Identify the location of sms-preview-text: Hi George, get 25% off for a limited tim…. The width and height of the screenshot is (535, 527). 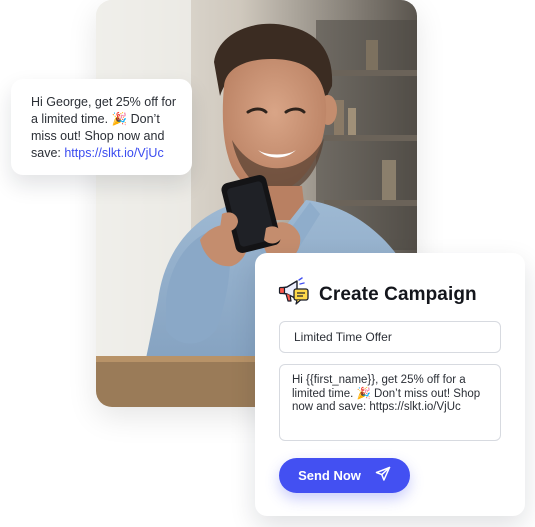
(104, 128).